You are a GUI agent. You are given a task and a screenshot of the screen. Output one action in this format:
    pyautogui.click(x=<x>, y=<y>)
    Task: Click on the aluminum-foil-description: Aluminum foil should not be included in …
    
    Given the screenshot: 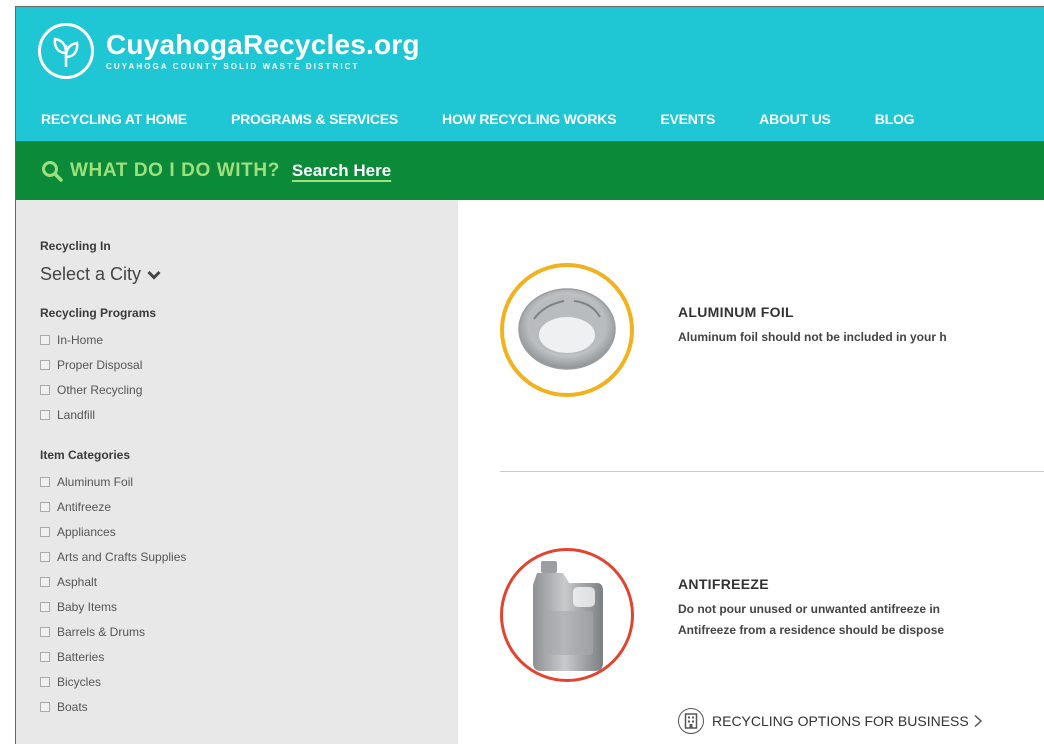 What is the action you would take?
    pyautogui.click(x=812, y=337)
    